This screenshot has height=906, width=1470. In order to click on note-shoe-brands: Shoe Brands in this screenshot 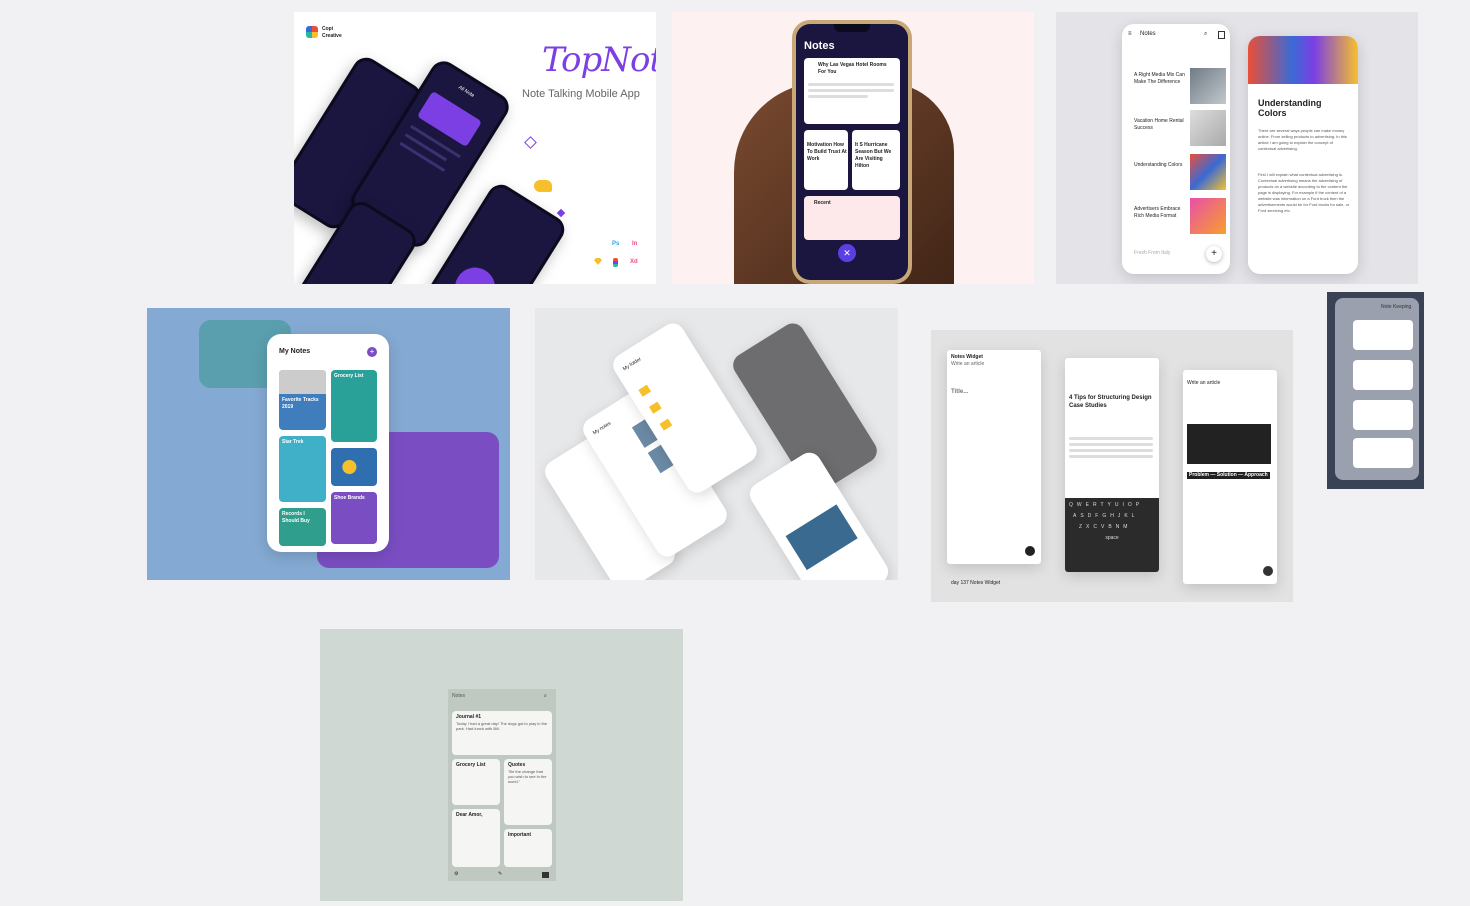, I will do `click(354, 518)`.